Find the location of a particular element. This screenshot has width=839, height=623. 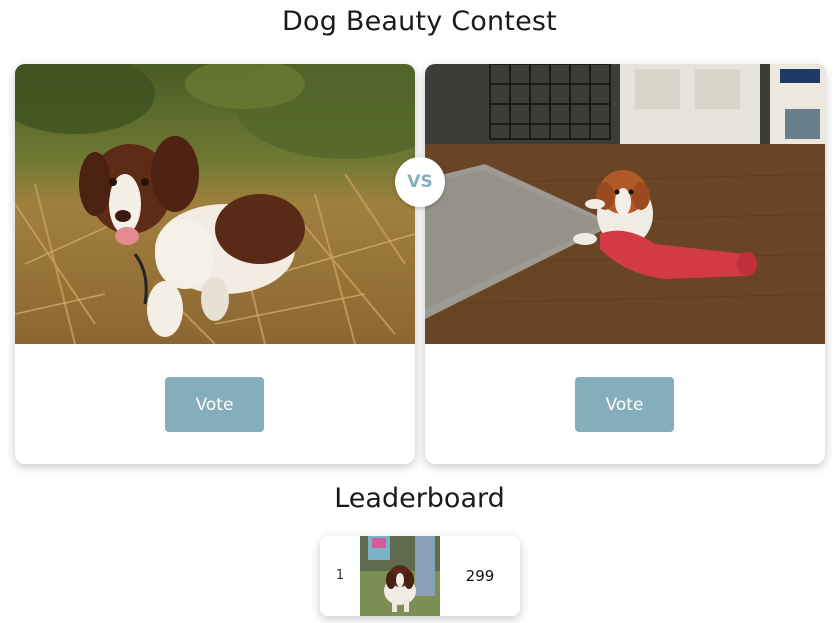

vote-button-right: Vote is located at coordinates (624, 404).